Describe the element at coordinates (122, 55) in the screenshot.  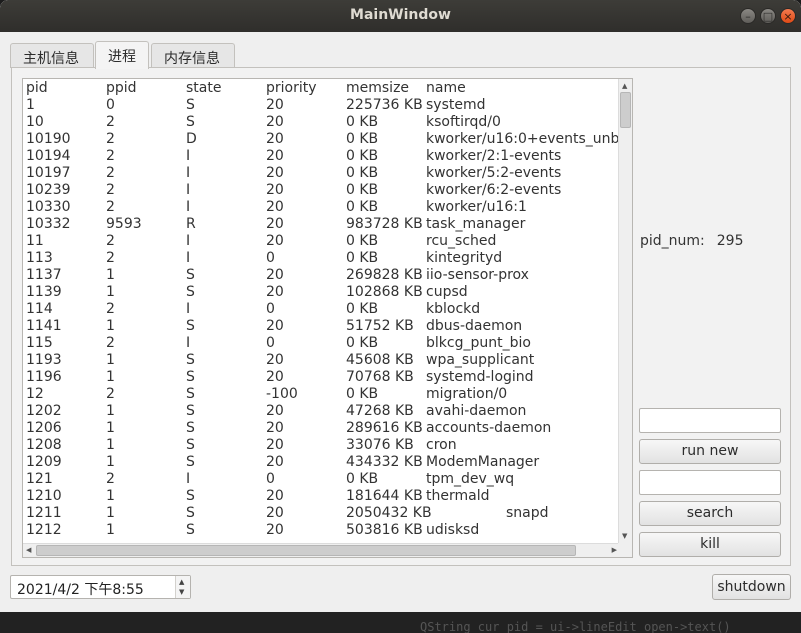
I see `tab-processes: 进程` at that location.